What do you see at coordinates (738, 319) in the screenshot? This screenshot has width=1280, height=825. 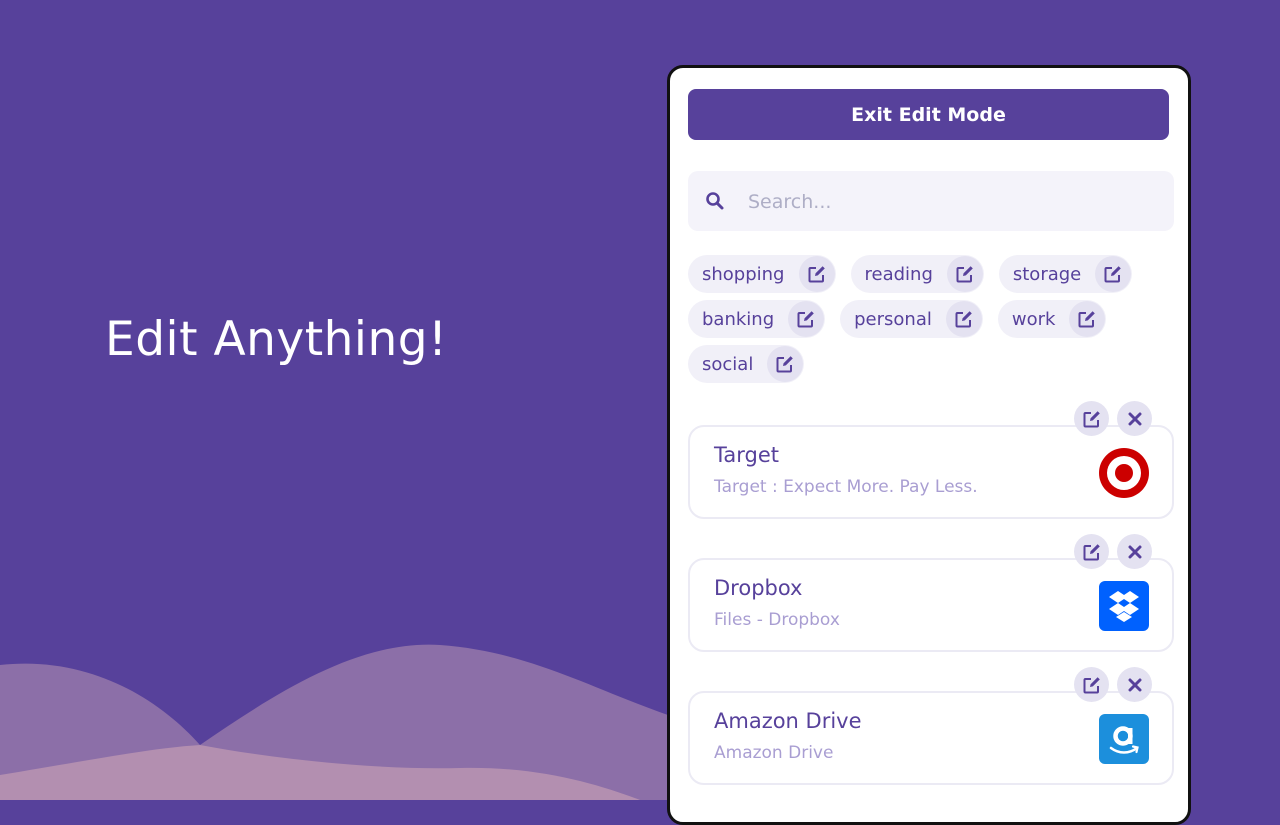 I see `tag-label: banking` at bounding box center [738, 319].